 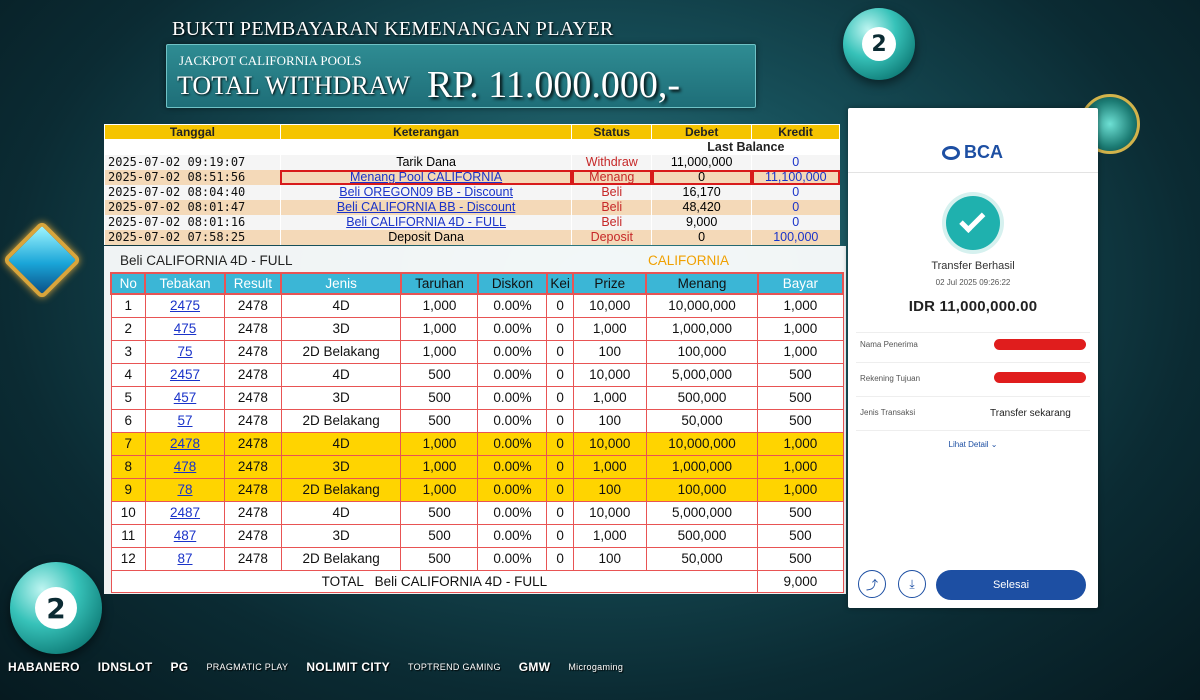 I want to click on cell-prize: 1,000, so click(x=609, y=328).